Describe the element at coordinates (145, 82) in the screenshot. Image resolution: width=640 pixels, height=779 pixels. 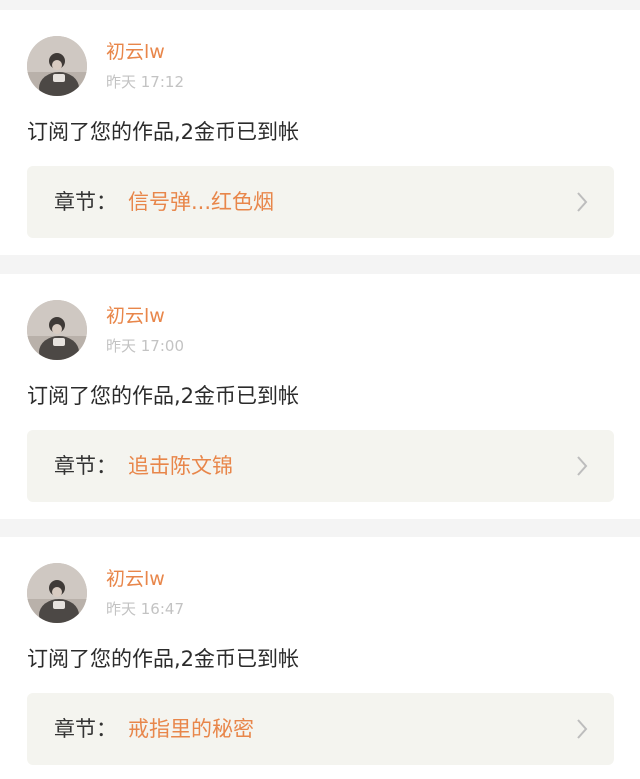
I see `timestamp: 昨天 17:12` at that location.